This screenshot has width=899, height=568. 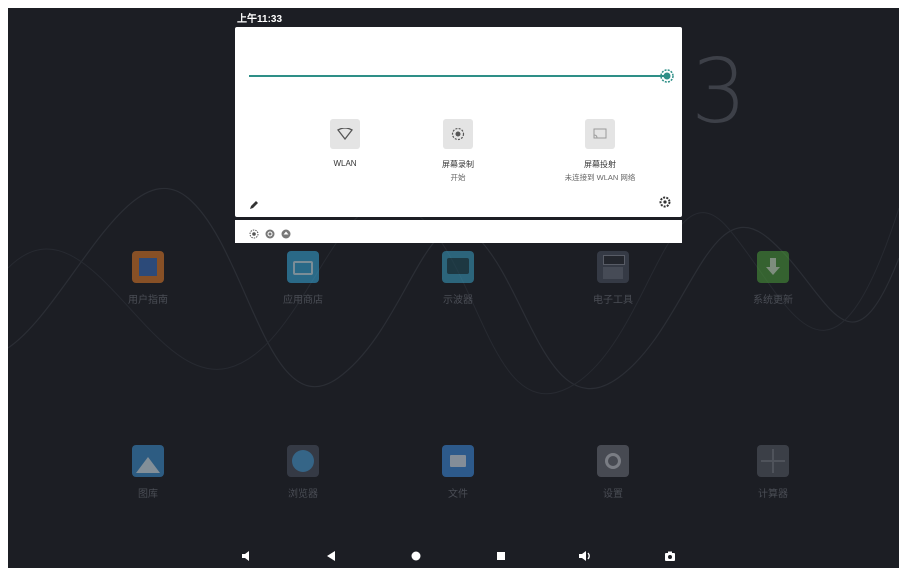 What do you see at coordinates (600, 151) in the screenshot?
I see `tile-cast: 屏幕投射 未连接到 WLAN 网络` at bounding box center [600, 151].